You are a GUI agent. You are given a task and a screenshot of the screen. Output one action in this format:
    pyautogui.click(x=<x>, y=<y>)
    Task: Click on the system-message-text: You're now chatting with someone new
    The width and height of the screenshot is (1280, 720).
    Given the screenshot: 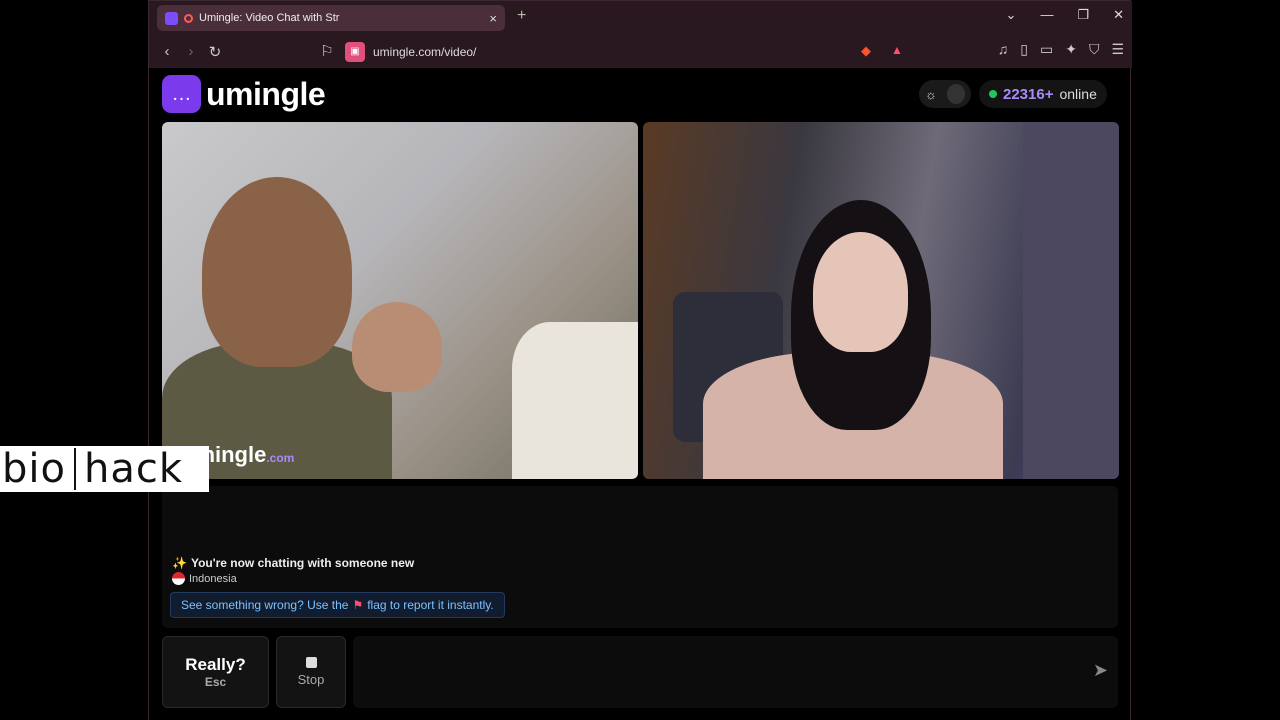 What is the action you would take?
    pyautogui.click(x=302, y=563)
    